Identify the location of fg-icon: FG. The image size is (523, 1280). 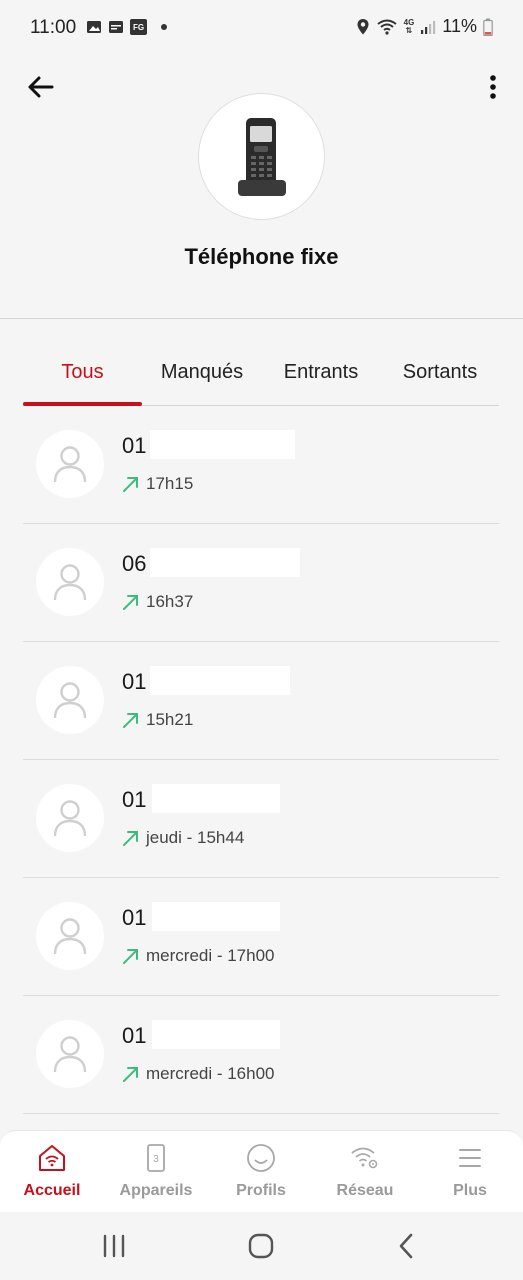
(138, 27).